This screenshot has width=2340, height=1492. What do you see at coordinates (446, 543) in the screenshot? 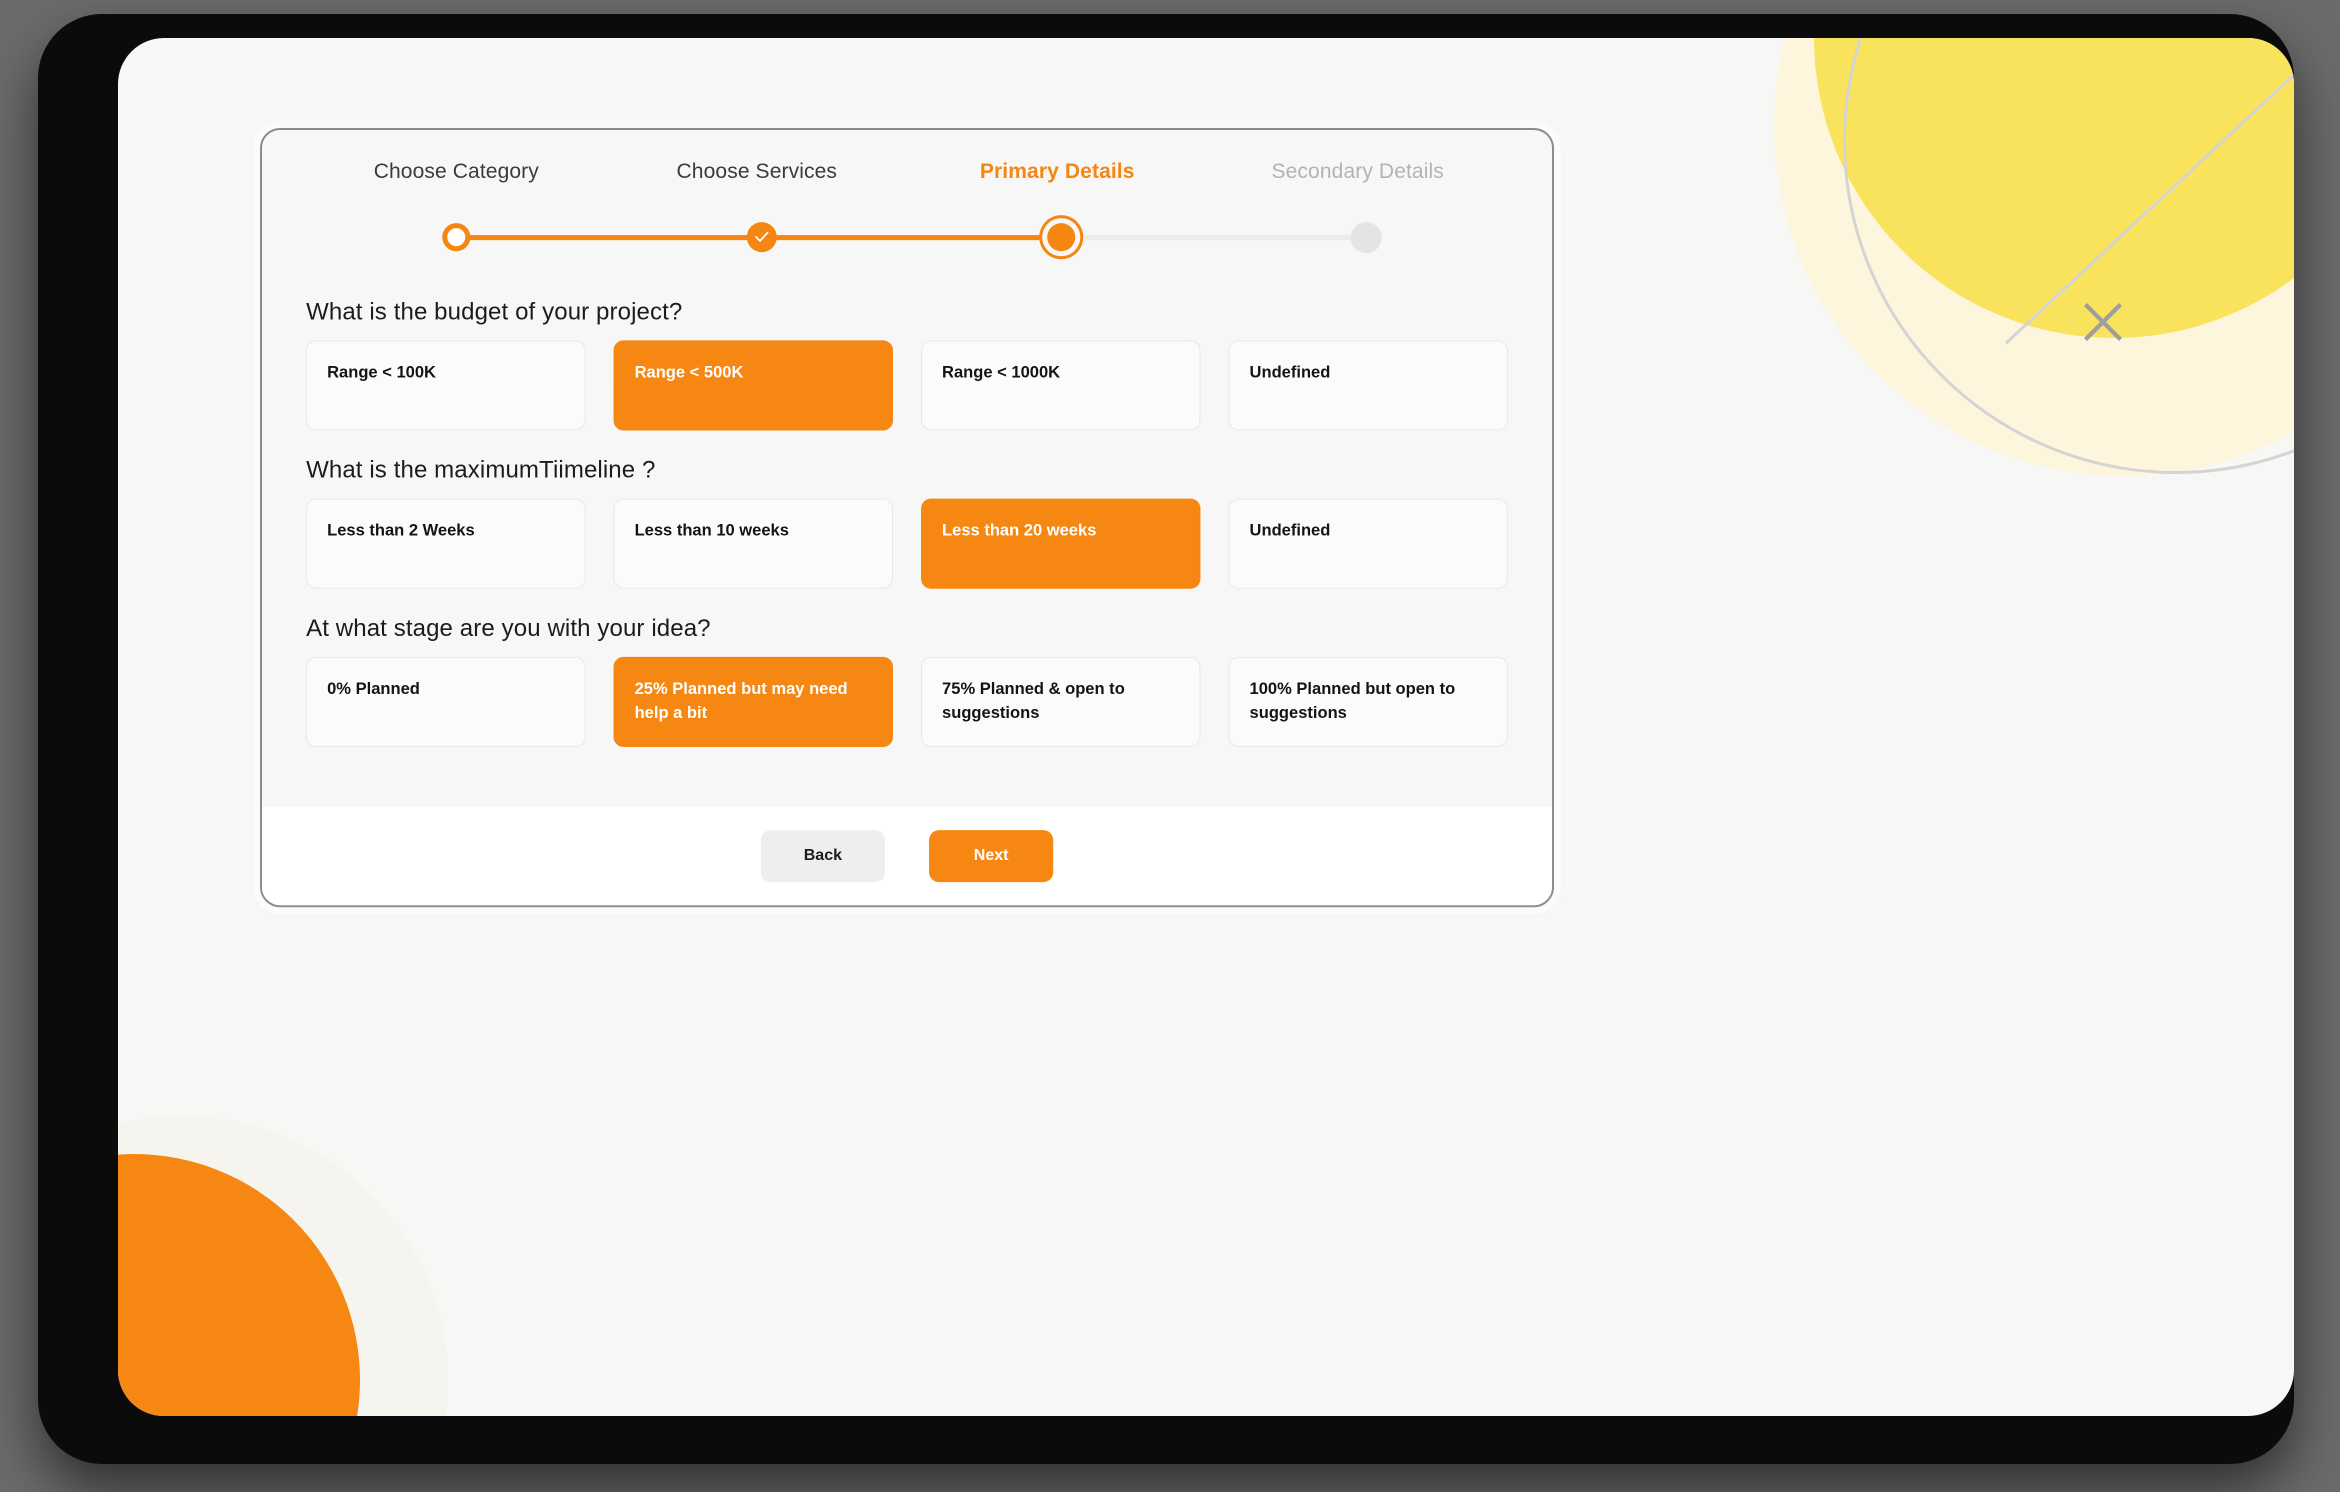
I see `option-card: Less than 2 Weeks` at bounding box center [446, 543].